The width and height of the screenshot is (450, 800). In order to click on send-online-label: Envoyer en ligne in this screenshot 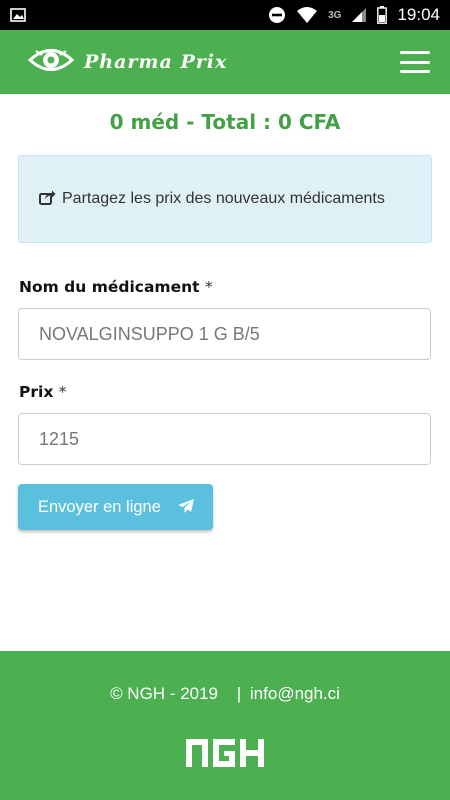, I will do `click(99, 506)`.